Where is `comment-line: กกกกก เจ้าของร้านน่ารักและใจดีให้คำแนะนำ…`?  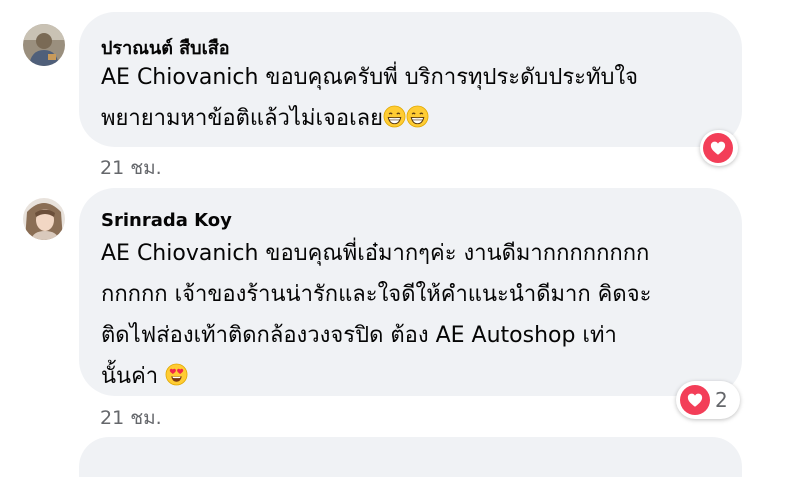 comment-line: กกกกก เจ้าของร้านน่ารักและใจดีให้คำแนะนำ… is located at coordinates (376, 294).